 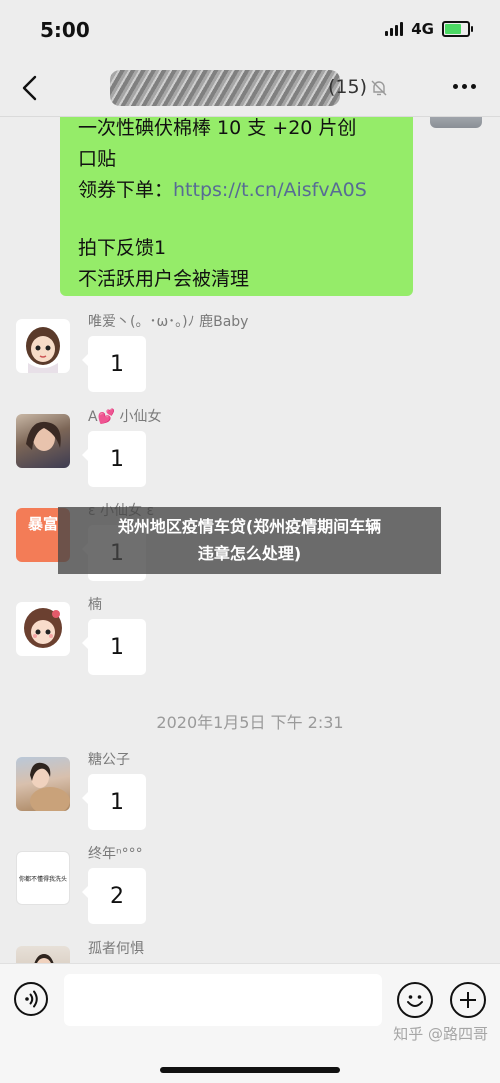 I want to click on chat-message: 楠 1, so click(x=250, y=644).